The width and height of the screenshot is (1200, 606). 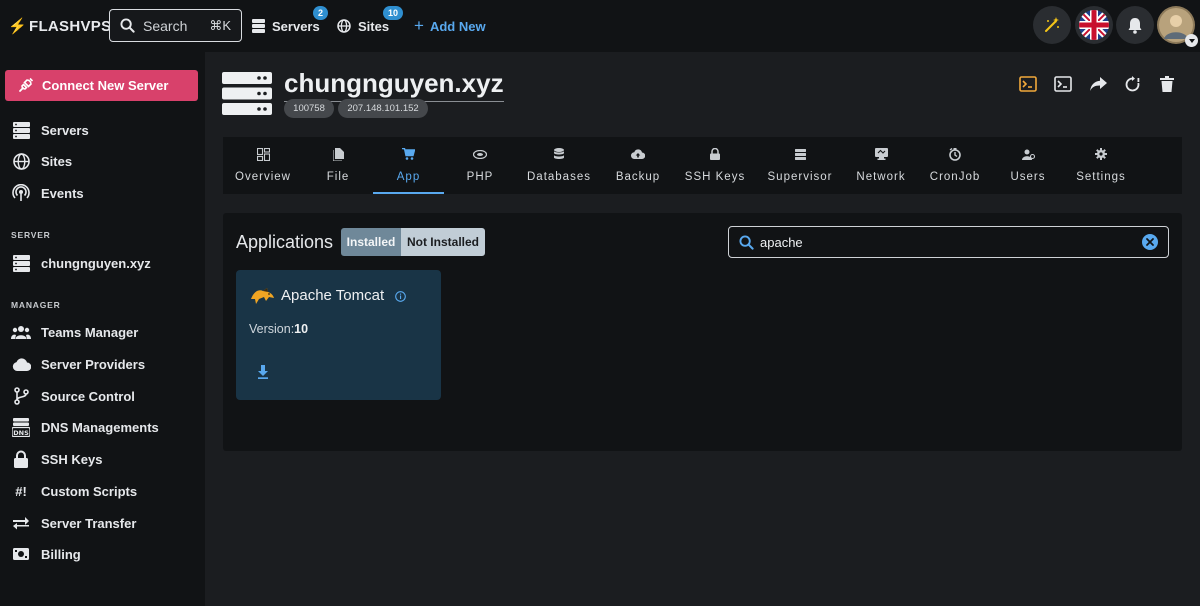 I want to click on users-icon, so click(x=1028, y=154).